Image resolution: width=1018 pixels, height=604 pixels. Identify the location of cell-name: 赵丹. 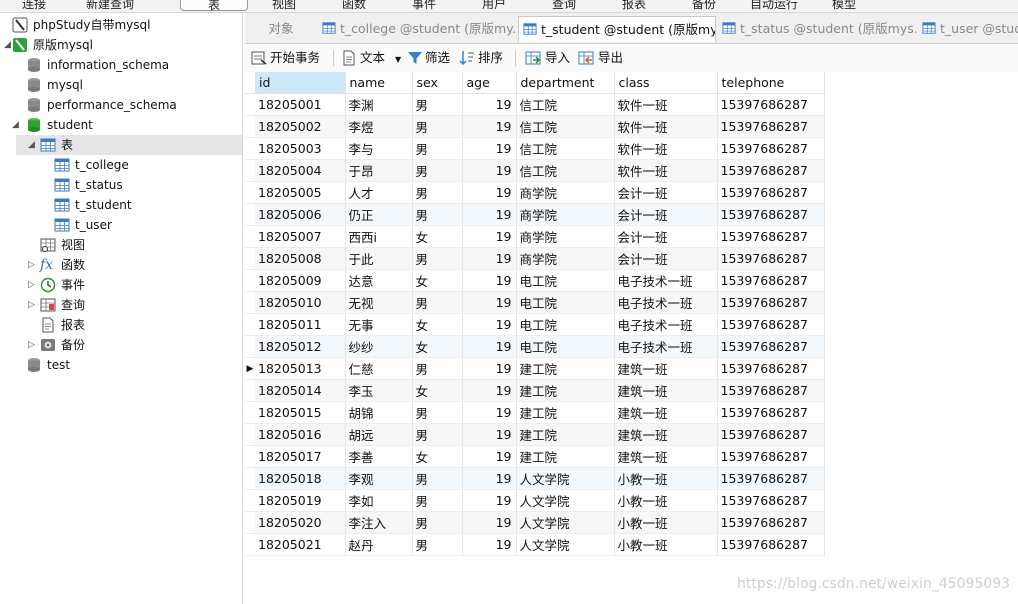
(379, 544).